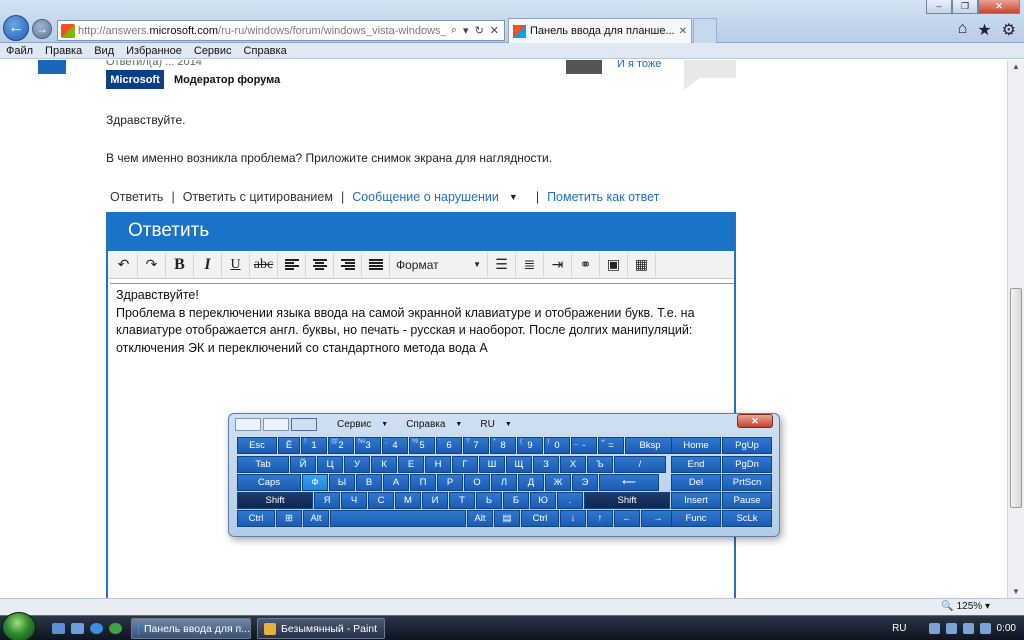 Image resolution: width=1024 pixels, height=640 pixels. What do you see at coordinates (480, 518) in the screenshot?
I see `key: Alt` at bounding box center [480, 518].